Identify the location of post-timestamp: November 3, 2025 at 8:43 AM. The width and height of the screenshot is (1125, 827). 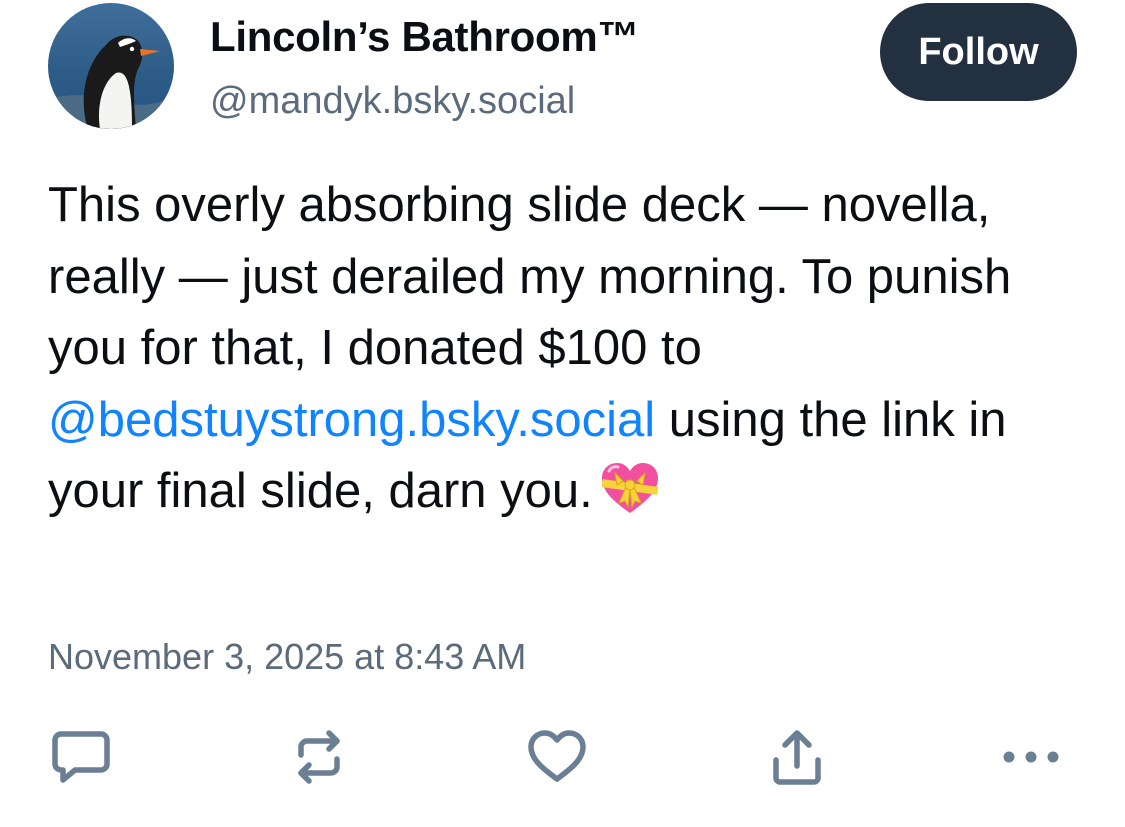
(287, 657).